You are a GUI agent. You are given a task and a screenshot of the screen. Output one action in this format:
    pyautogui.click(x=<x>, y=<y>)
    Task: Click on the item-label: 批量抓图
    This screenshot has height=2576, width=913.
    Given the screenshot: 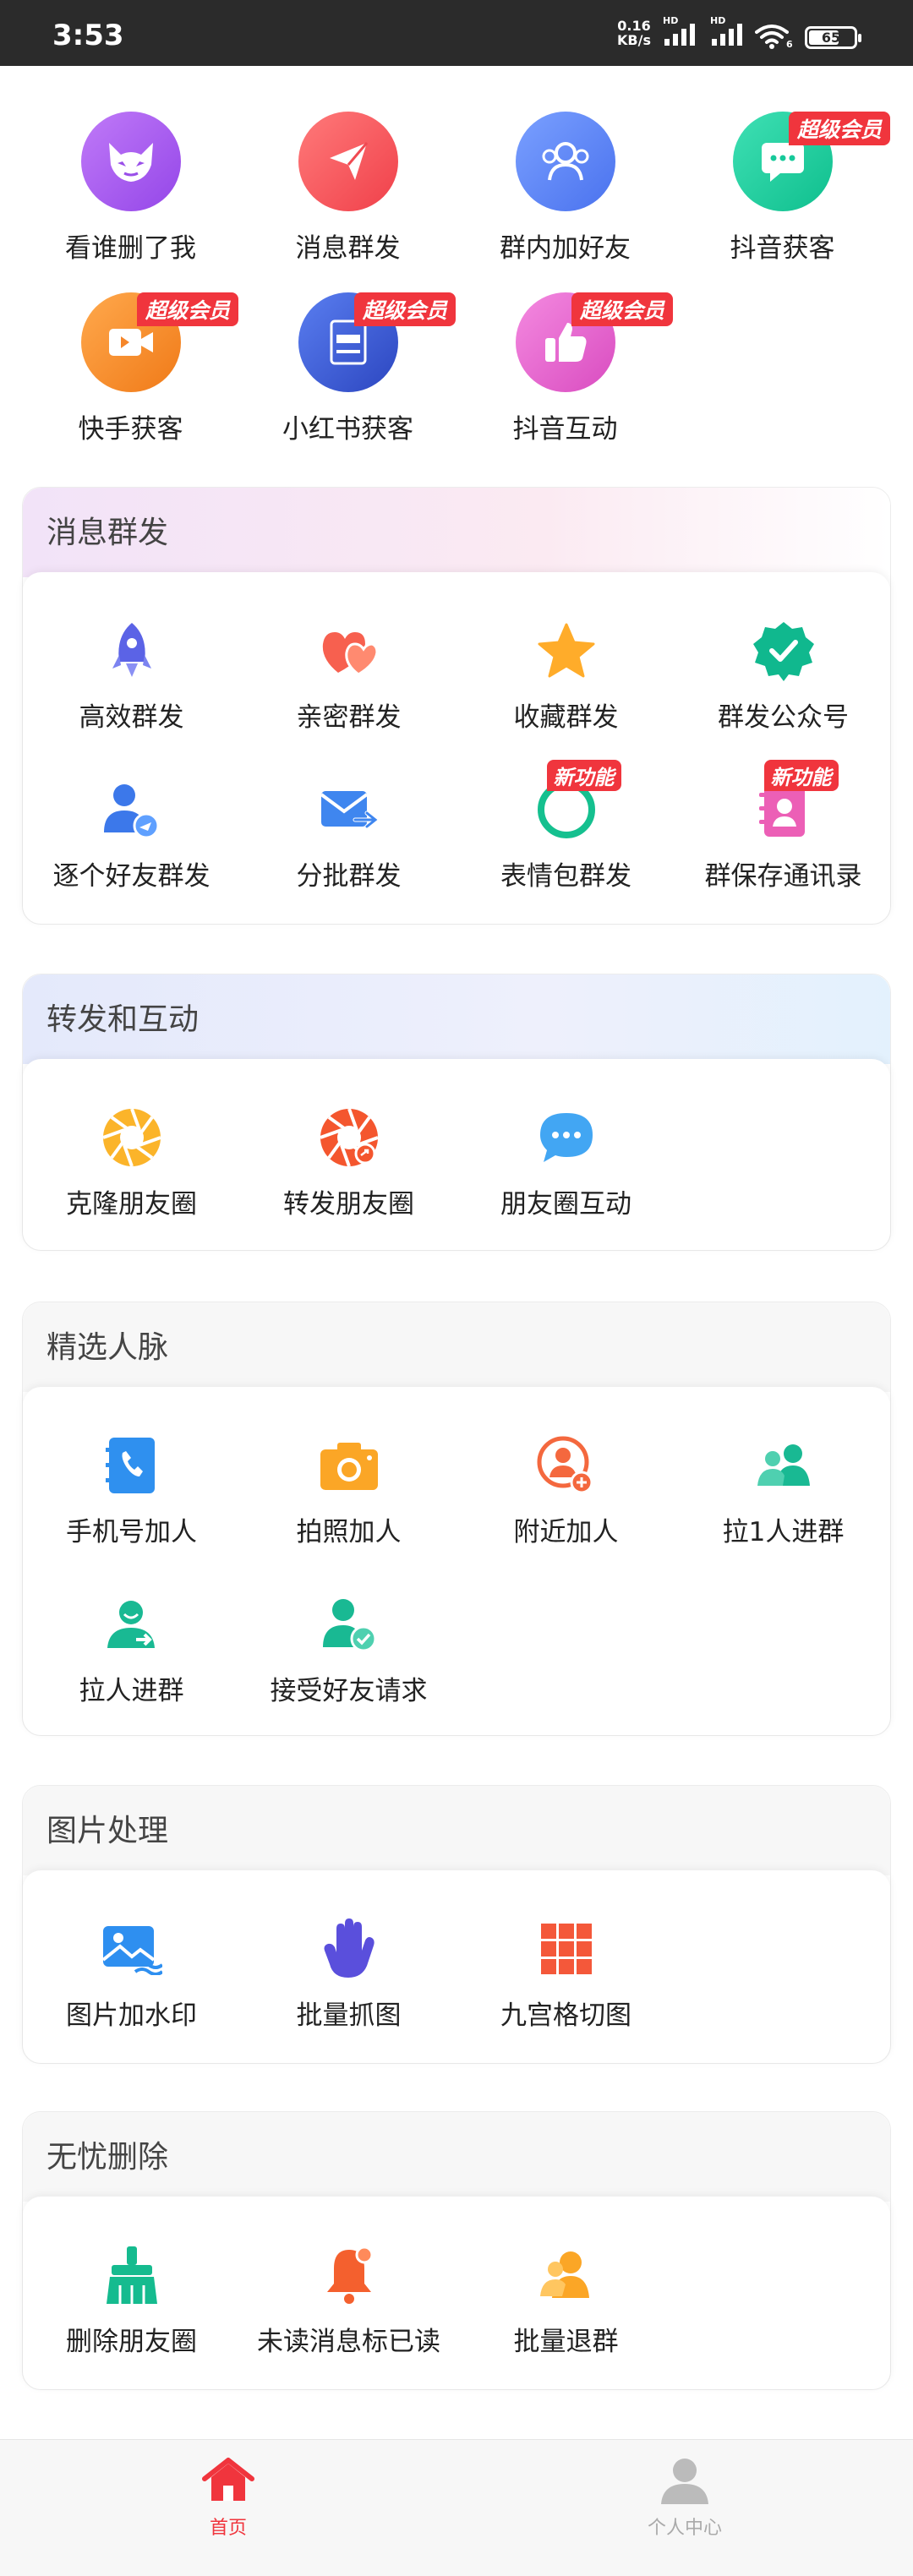 What is the action you would take?
    pyautogui.click(x=349, y=2016)
    